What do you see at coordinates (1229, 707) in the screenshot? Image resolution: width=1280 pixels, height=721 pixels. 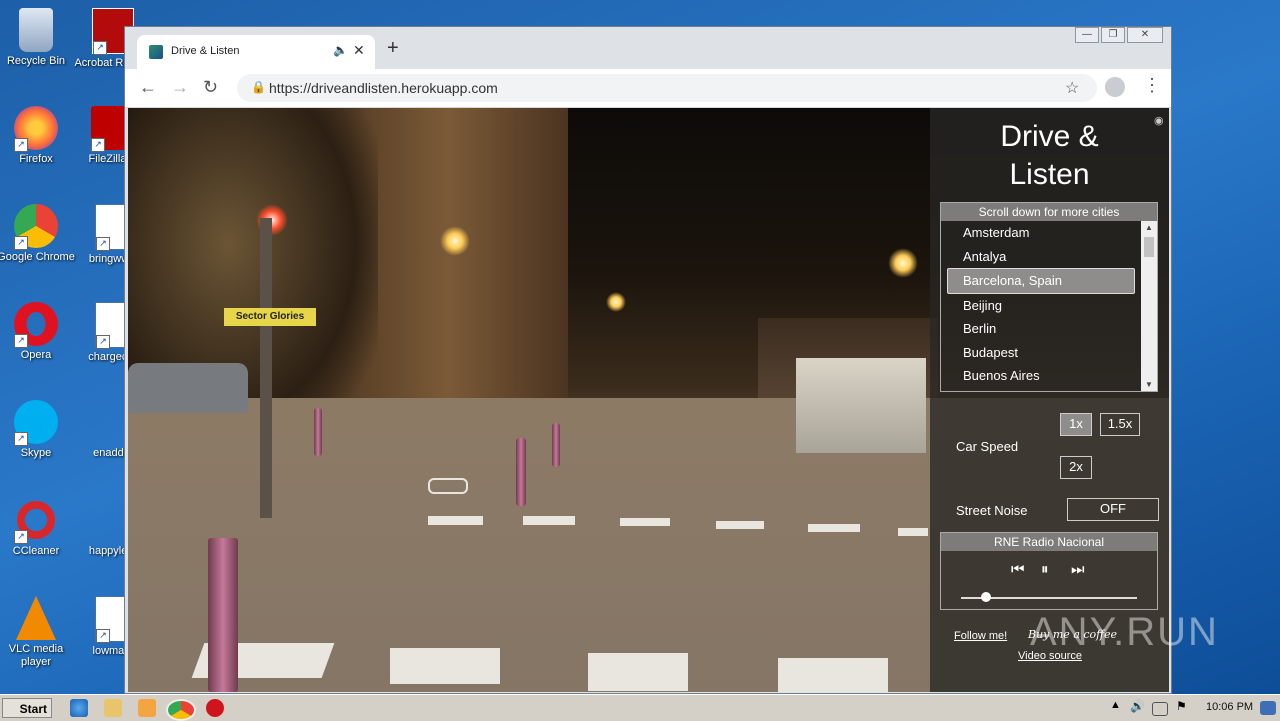 I see `system-clock: 10:06 PM` at bounding box center [1229, 707].